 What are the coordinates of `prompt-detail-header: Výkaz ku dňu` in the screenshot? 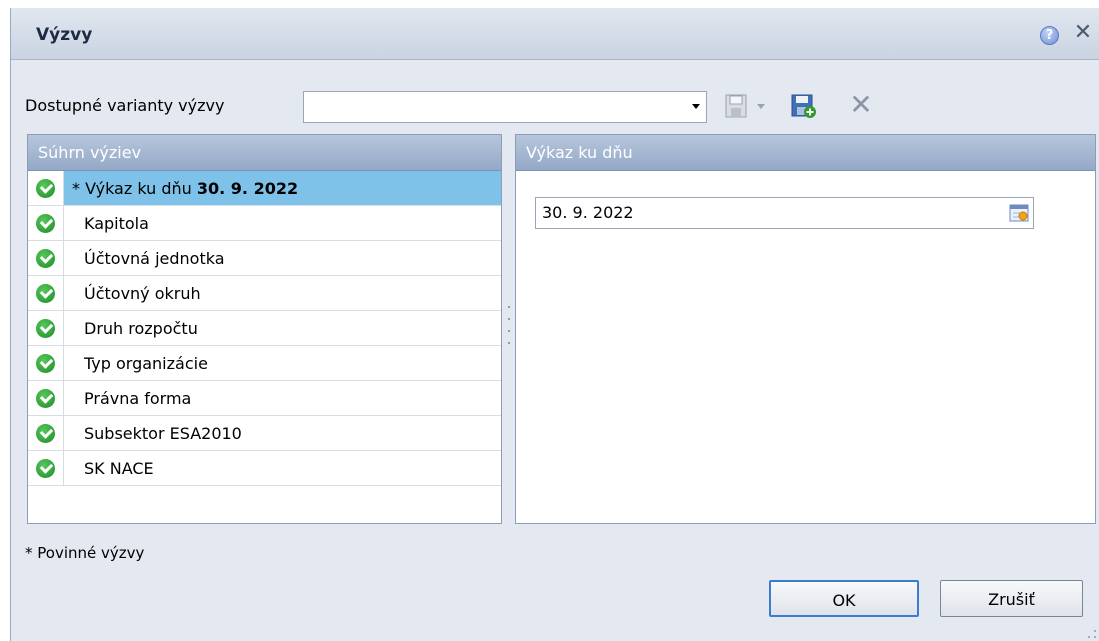 It's located at (805, 153).